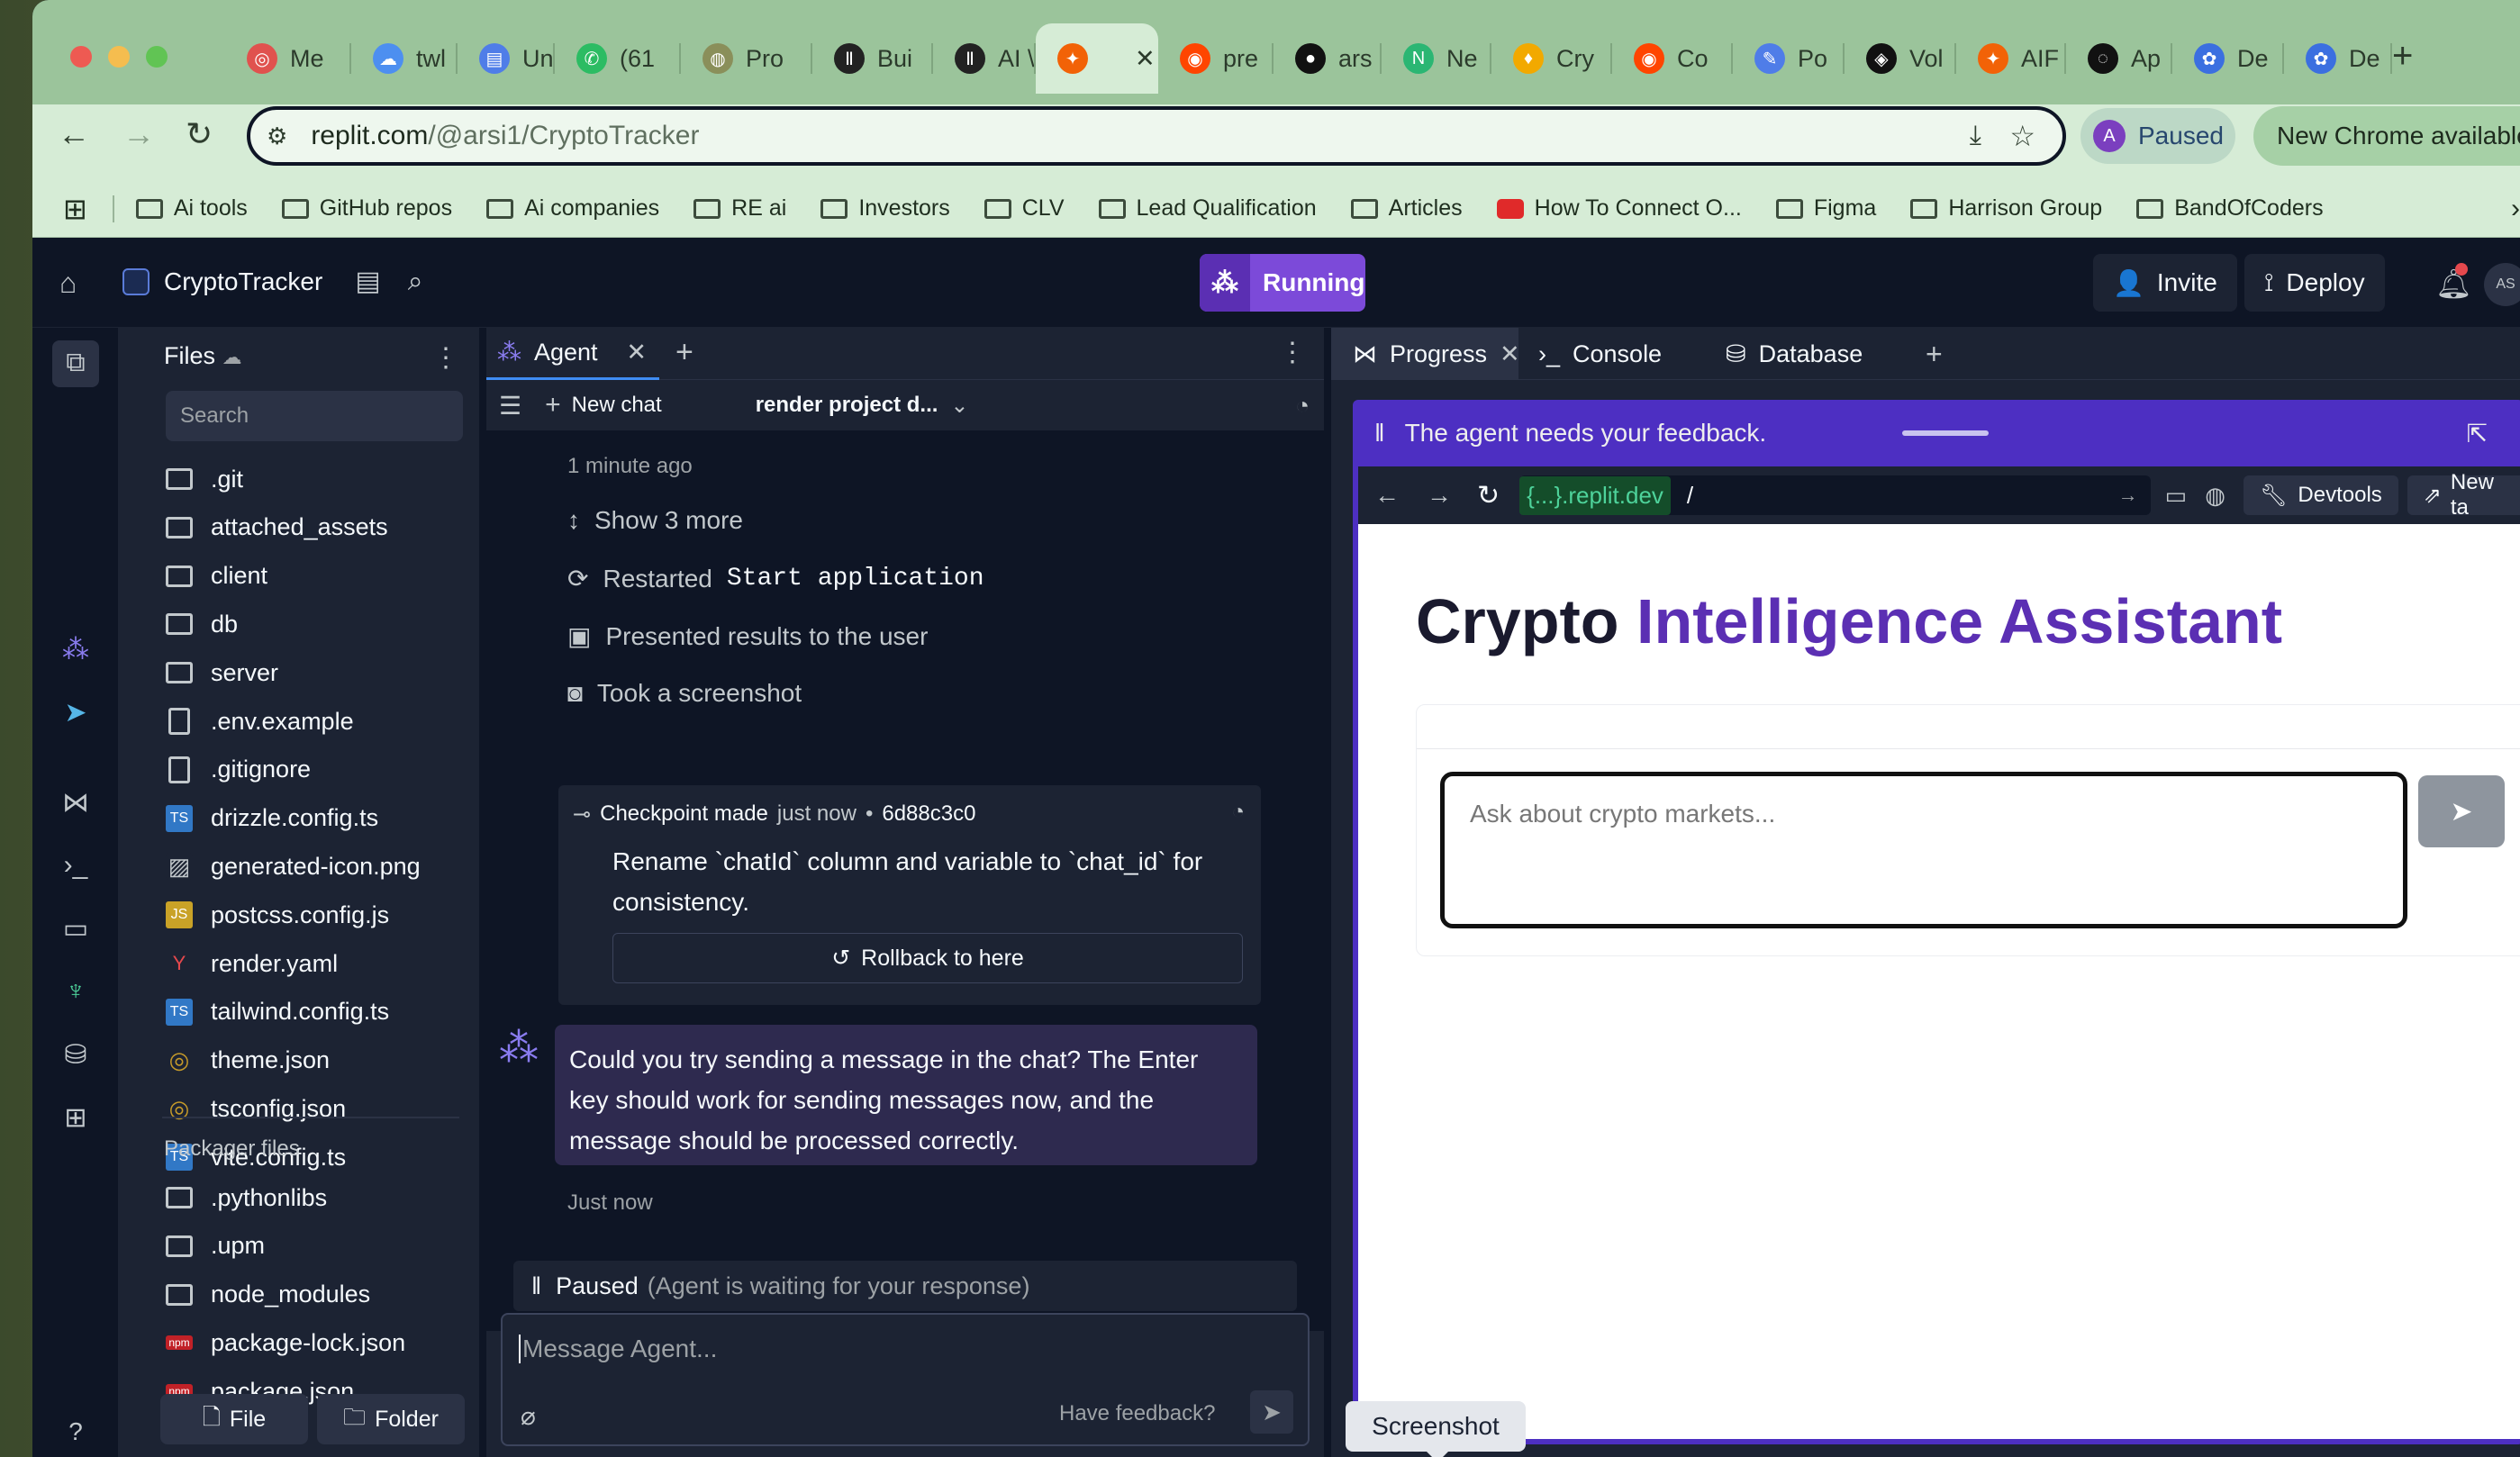  I want to click on bookmark-item: CLV, so click(1025, 208).